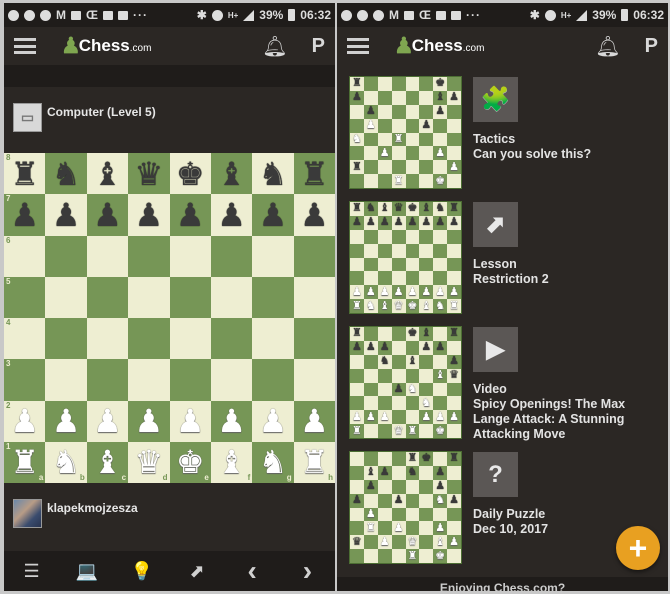 The height and width of the screenshot is (594, 670). What do you see at coordinates (25, 256) in the screenshot?
I see `square-a6: 6` at bounding box center [25, 256].